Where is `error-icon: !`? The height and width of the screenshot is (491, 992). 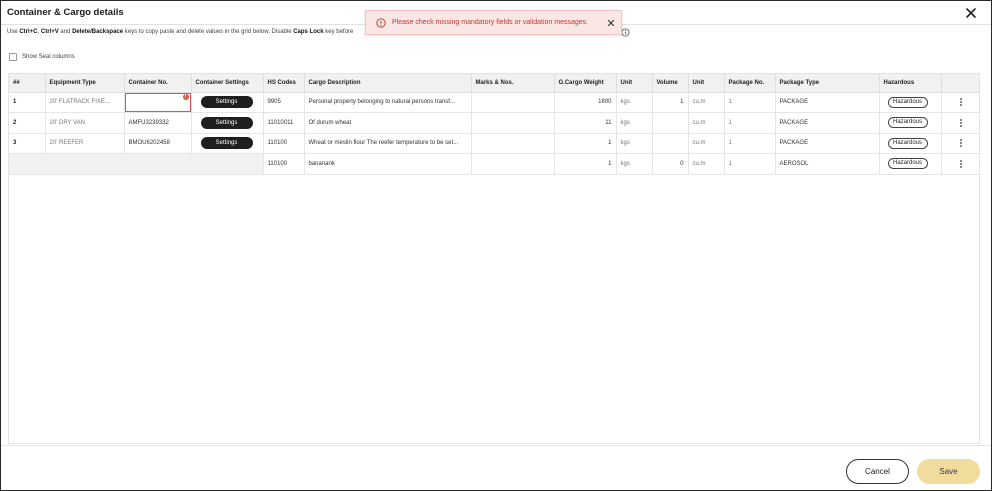
error-icon: ! is located at coordinates (185, 96).